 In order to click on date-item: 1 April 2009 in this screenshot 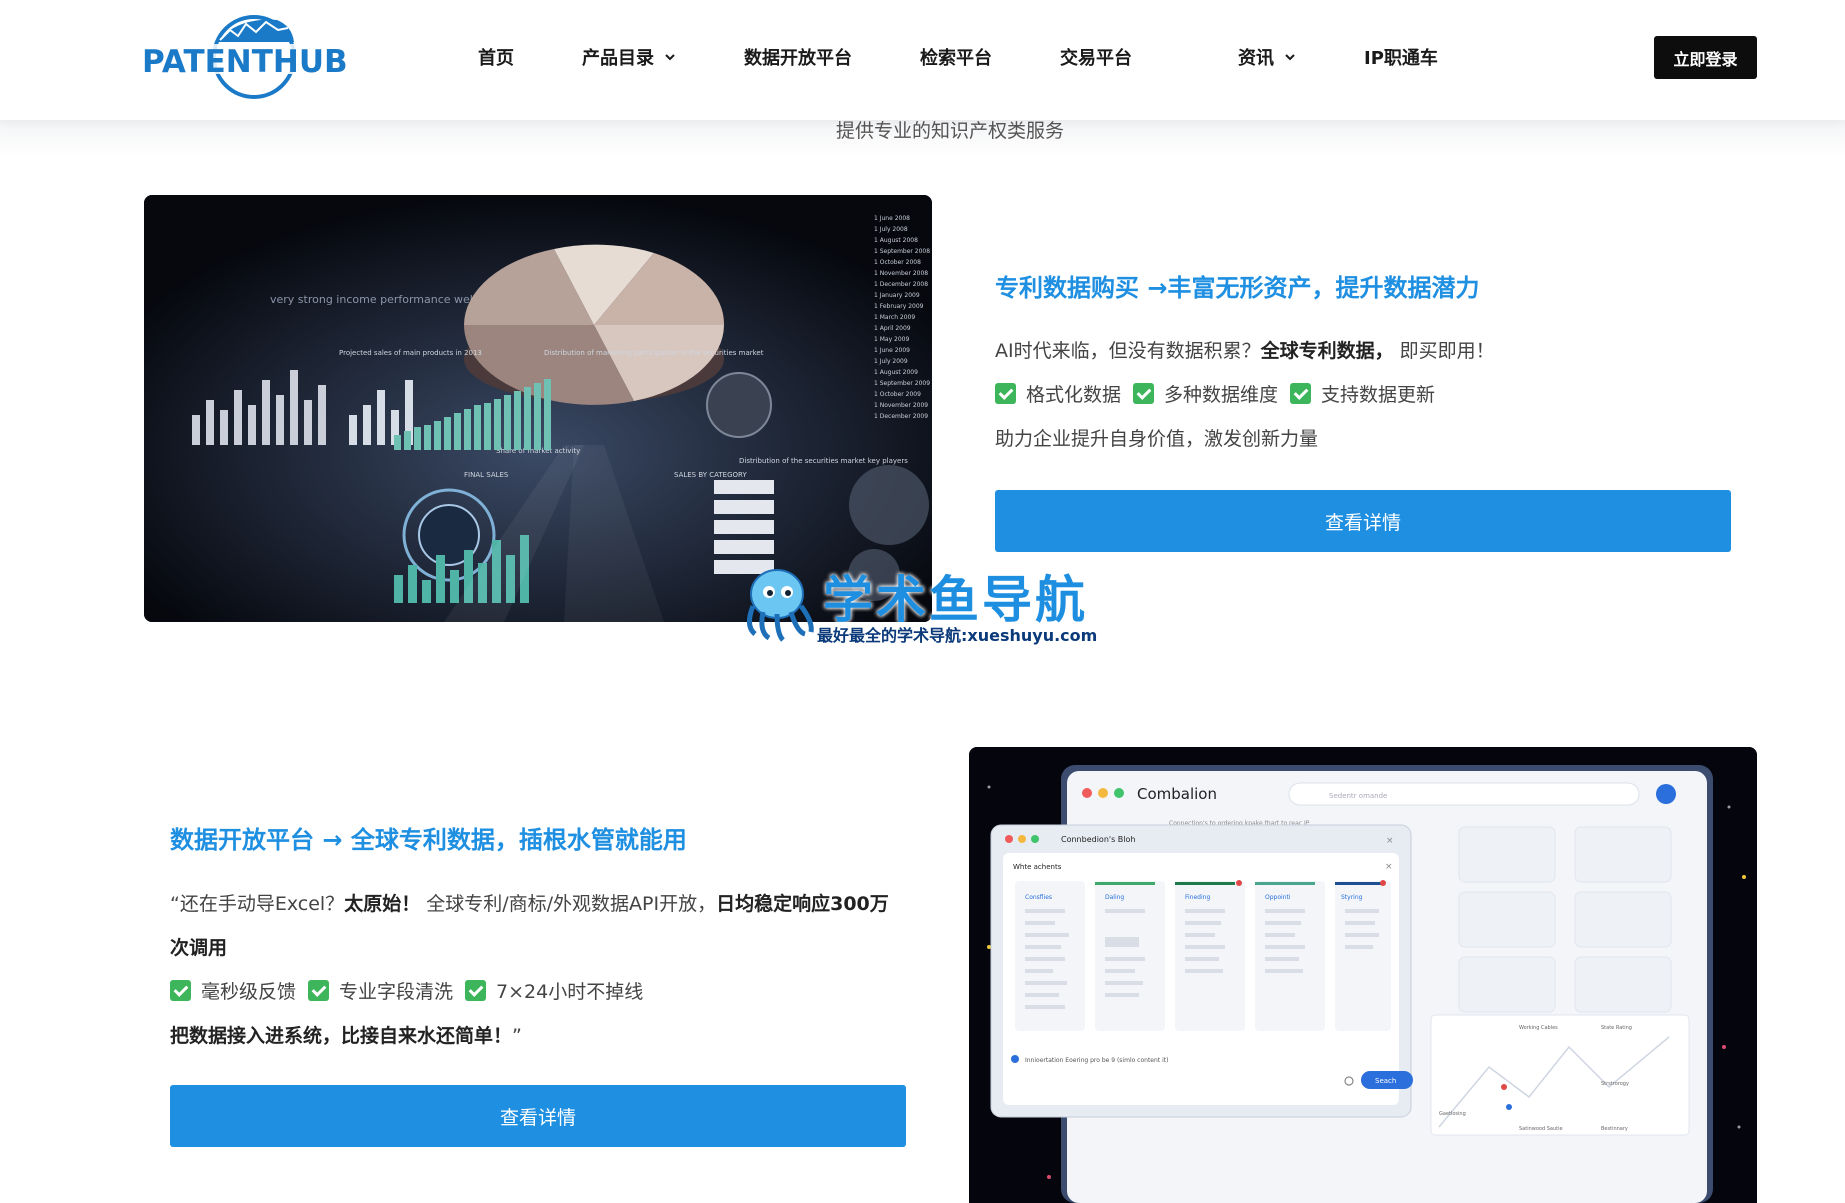, I will do `click(892, 328)`.